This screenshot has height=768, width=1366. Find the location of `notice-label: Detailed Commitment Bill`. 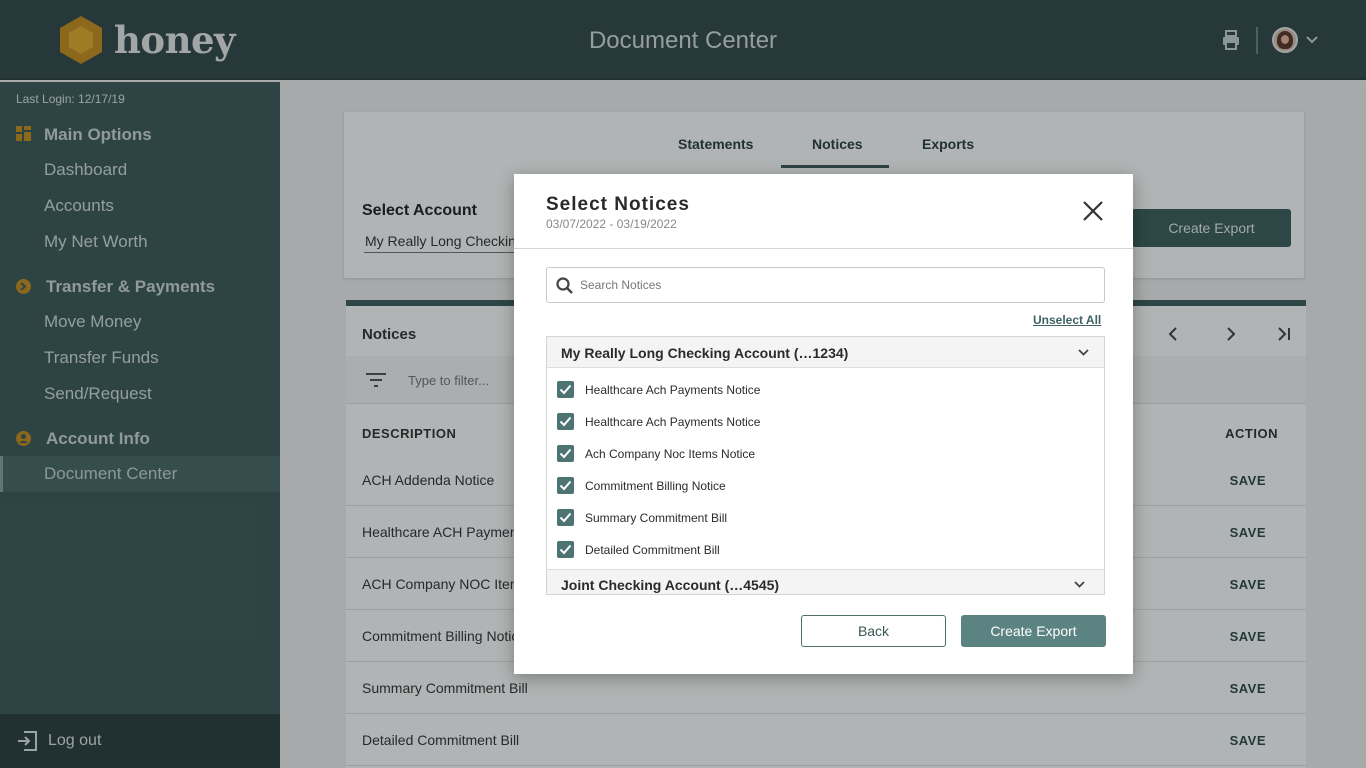

notice-label: Detailed Commitment Bill is located at coordinates (652, 550).